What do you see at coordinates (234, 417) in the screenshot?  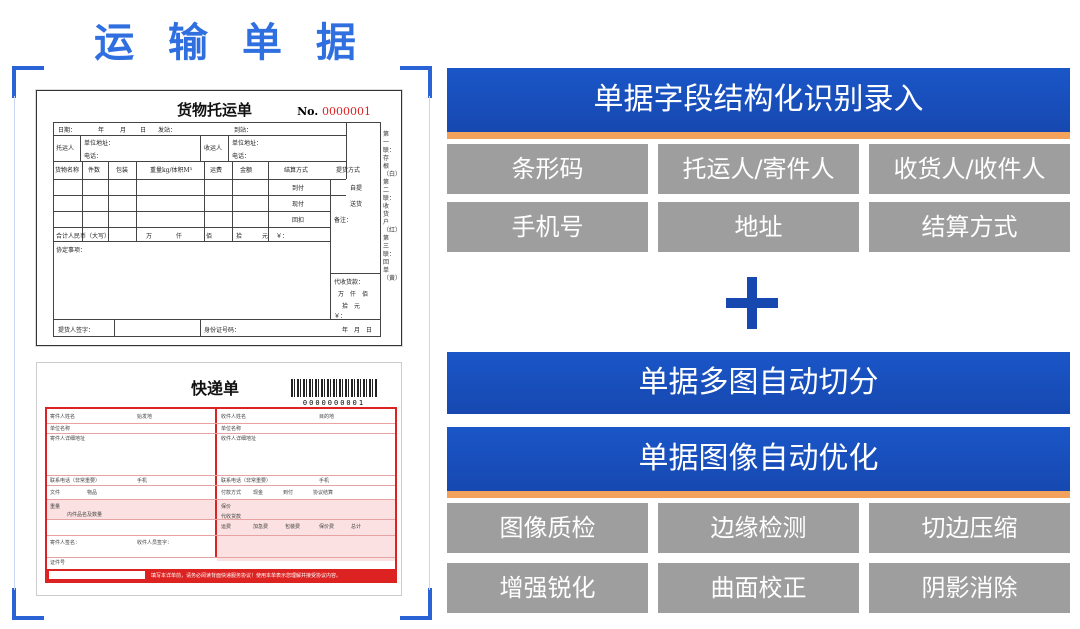 I see `receiver-name-label: 收件人姓名` at bounding box center [234, 417].